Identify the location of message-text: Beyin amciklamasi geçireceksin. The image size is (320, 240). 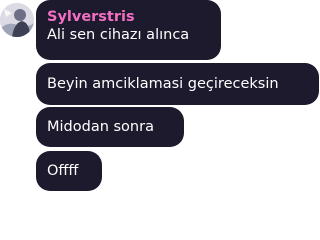
(163, 84).